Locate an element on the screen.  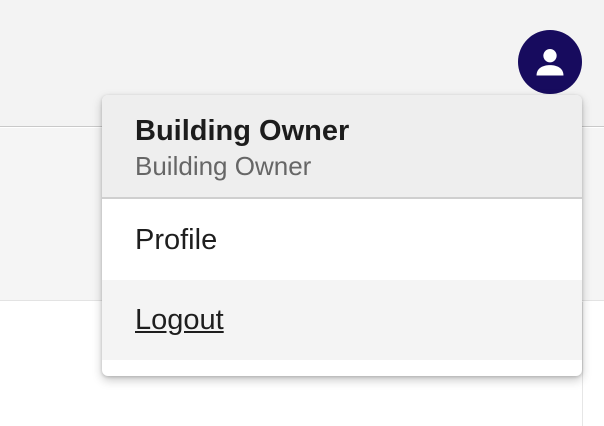
menu-item-logout: Logout is located at coordinates (342, 320).